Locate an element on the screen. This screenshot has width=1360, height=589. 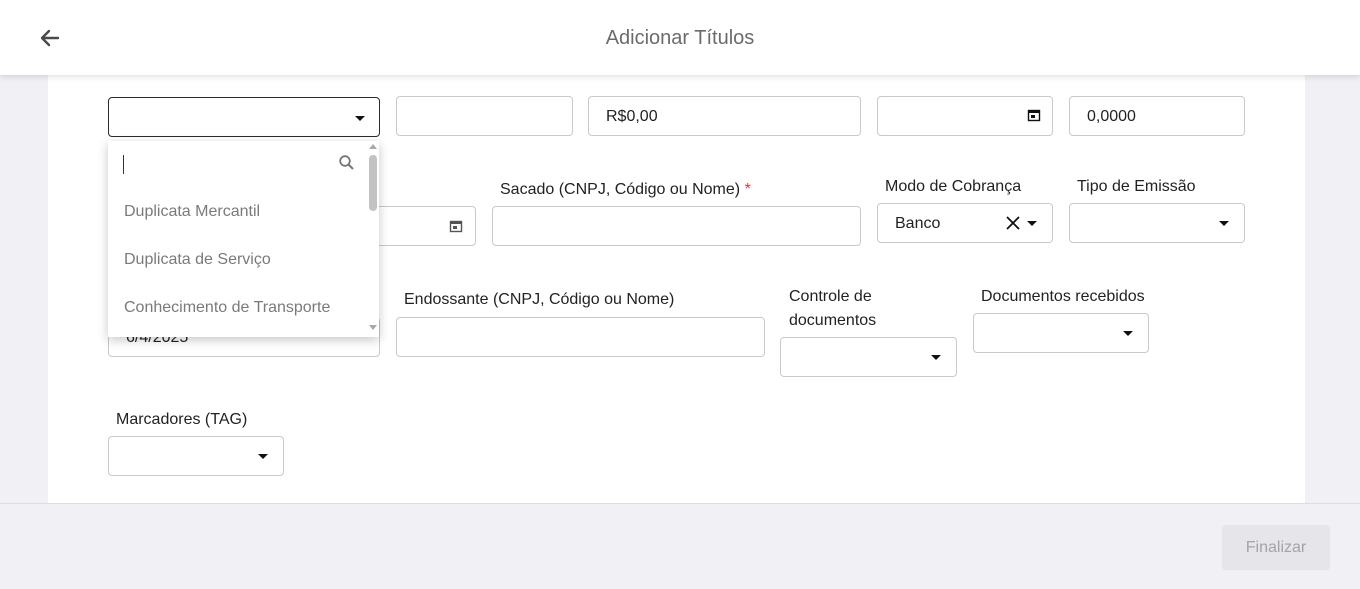
valor-input: R$0,00 is located at coordinates (724, 116).